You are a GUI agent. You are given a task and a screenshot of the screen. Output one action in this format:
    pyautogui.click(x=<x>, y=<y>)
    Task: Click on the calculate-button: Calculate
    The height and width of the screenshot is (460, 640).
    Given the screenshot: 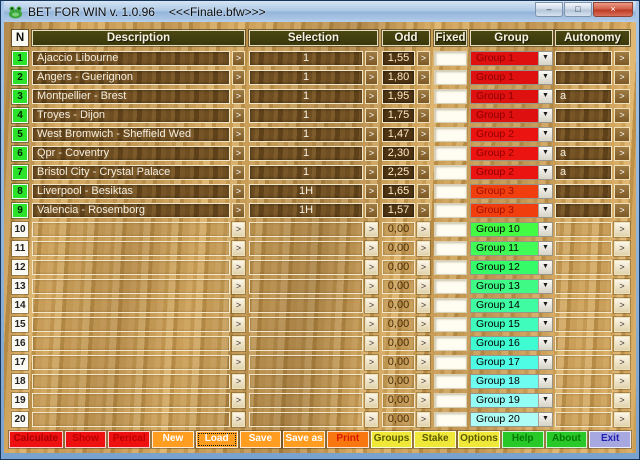 What is the action you would take?
    pyautogui.click(x=36, y=439)
    